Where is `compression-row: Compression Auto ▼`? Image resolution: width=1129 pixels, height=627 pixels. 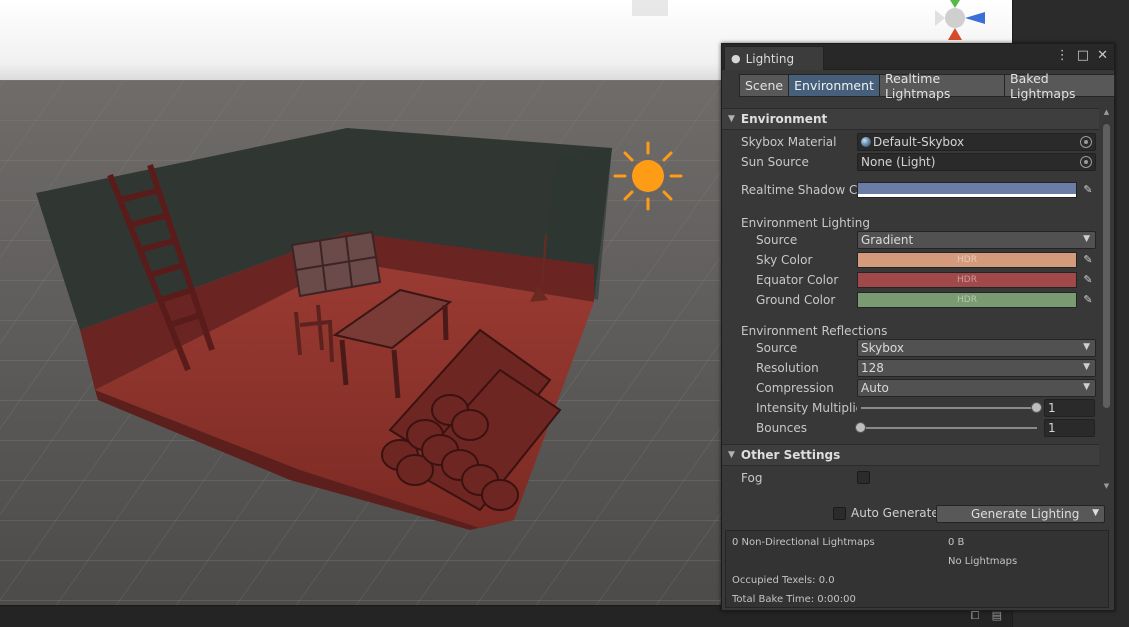
compression-row: Compression Auto ▼ is located at coordinates (910, 388).